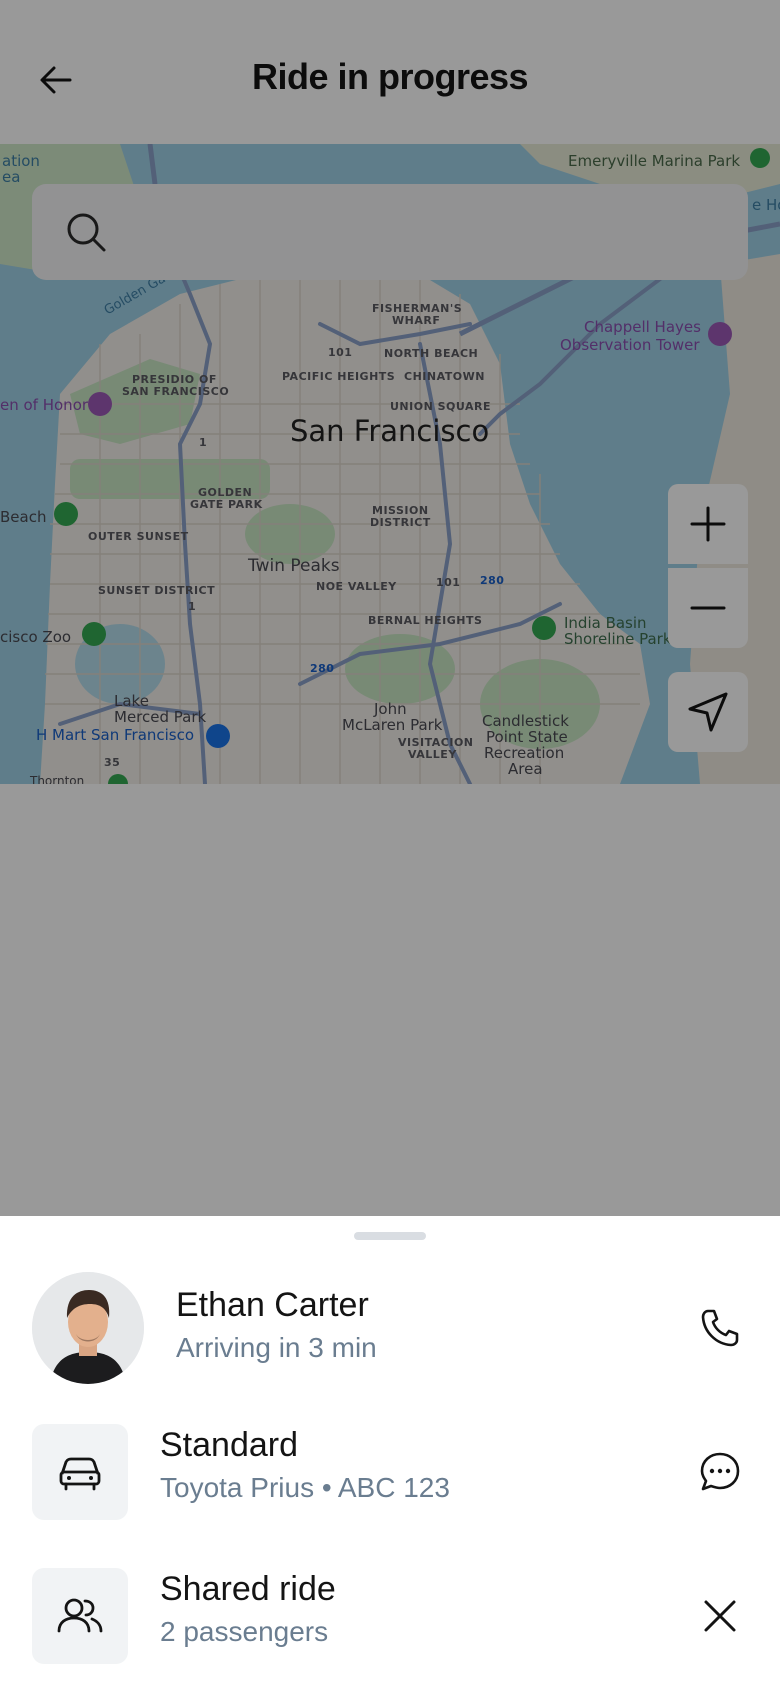  I want to click on driver-eta: Arriving in 3 min, so click(276, 1347).